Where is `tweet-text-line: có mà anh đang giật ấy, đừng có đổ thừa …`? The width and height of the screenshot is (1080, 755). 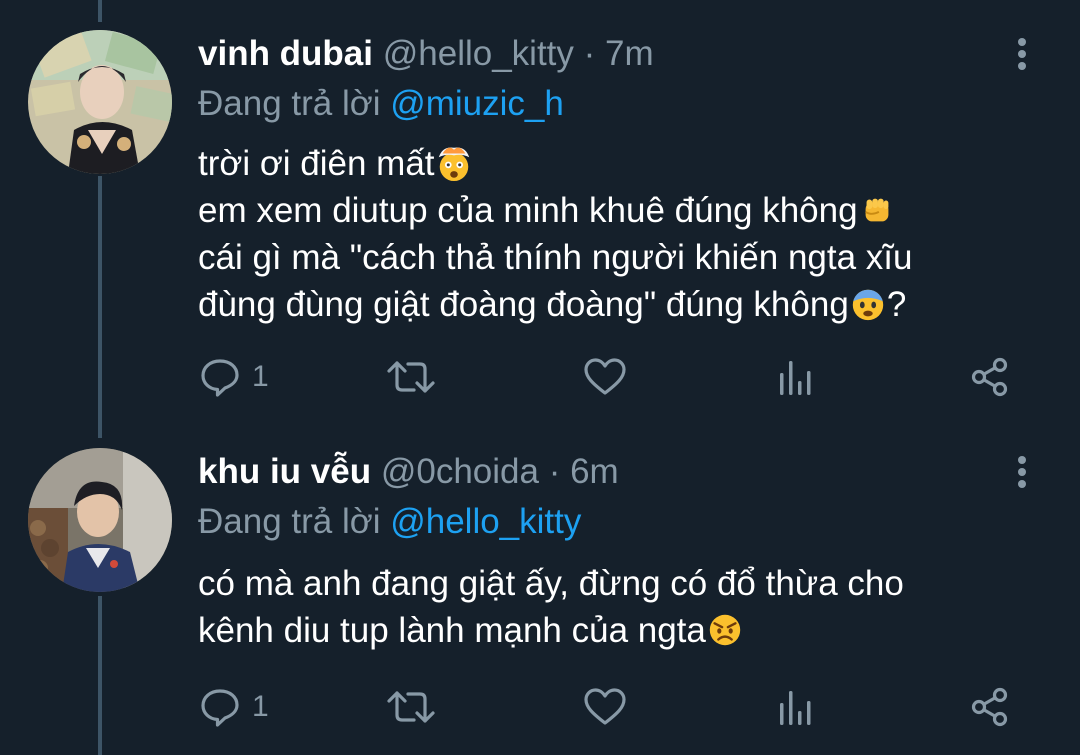
tweet-text-line: có mà anh đang giật ấy, đừng có đổ thừa … is located at coordinates (551, 583).